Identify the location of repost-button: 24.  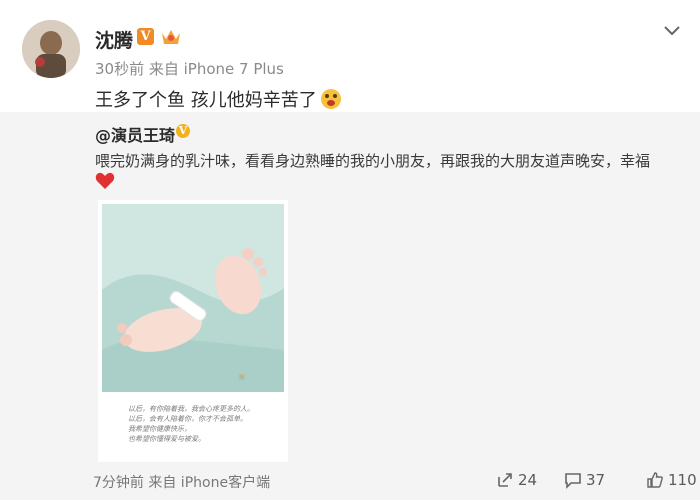
(516, 480).